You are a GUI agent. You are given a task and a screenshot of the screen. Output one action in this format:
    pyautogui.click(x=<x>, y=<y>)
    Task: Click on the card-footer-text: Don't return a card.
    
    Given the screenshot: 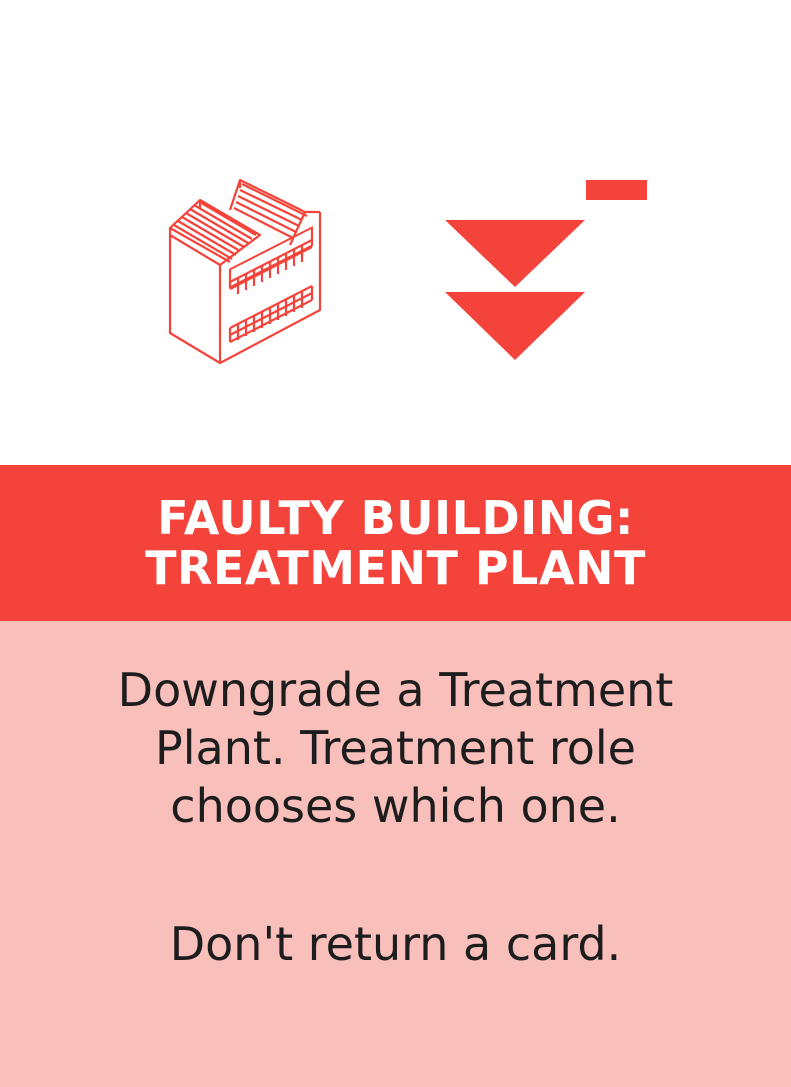 What is the action you would take?
    pyautogui.click(x=395, y=944)
    